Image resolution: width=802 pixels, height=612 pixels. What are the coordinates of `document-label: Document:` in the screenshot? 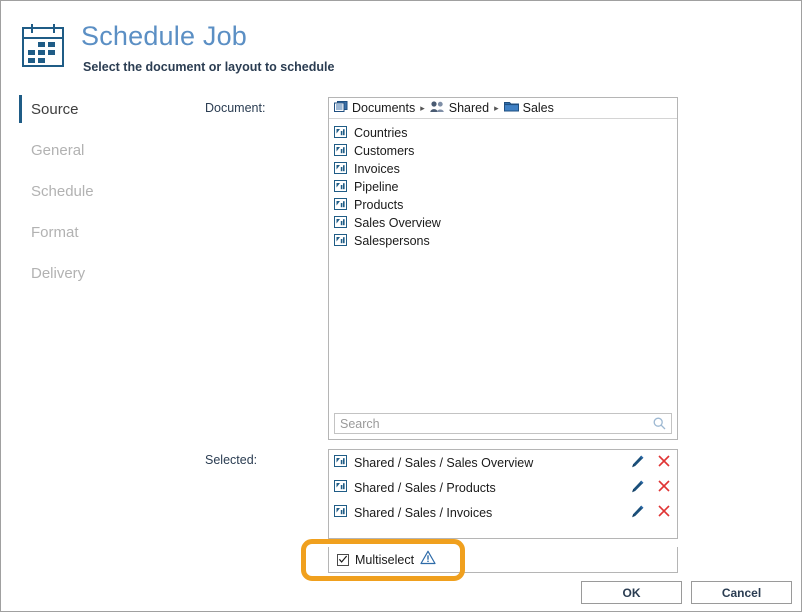 It's located at (235, 108).